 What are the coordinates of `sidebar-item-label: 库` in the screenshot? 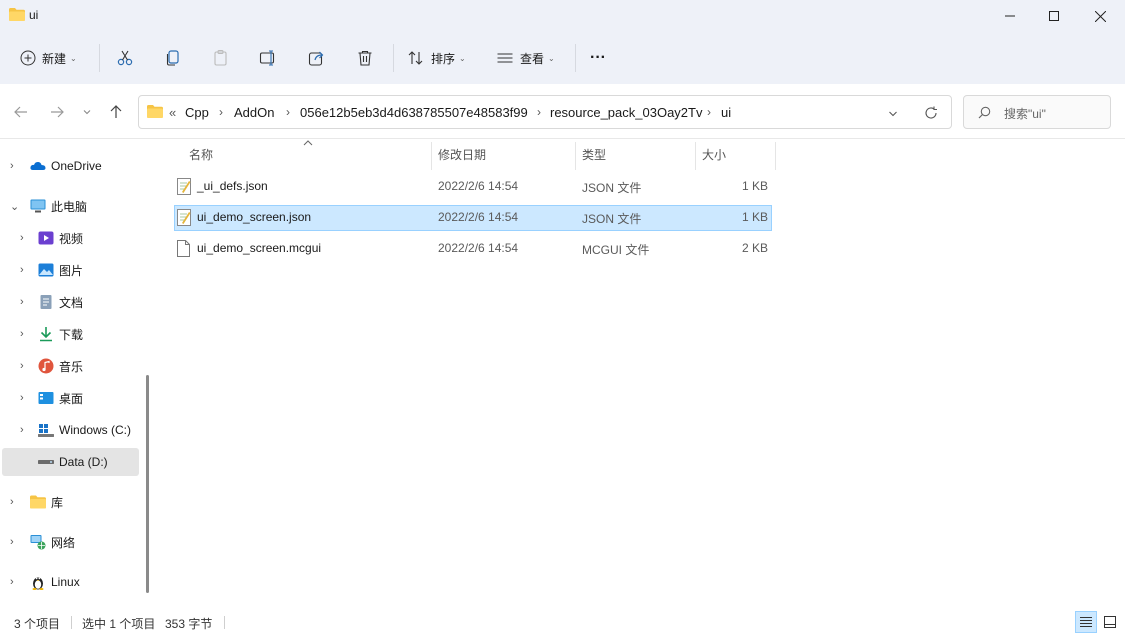 It's located at (57, 502).